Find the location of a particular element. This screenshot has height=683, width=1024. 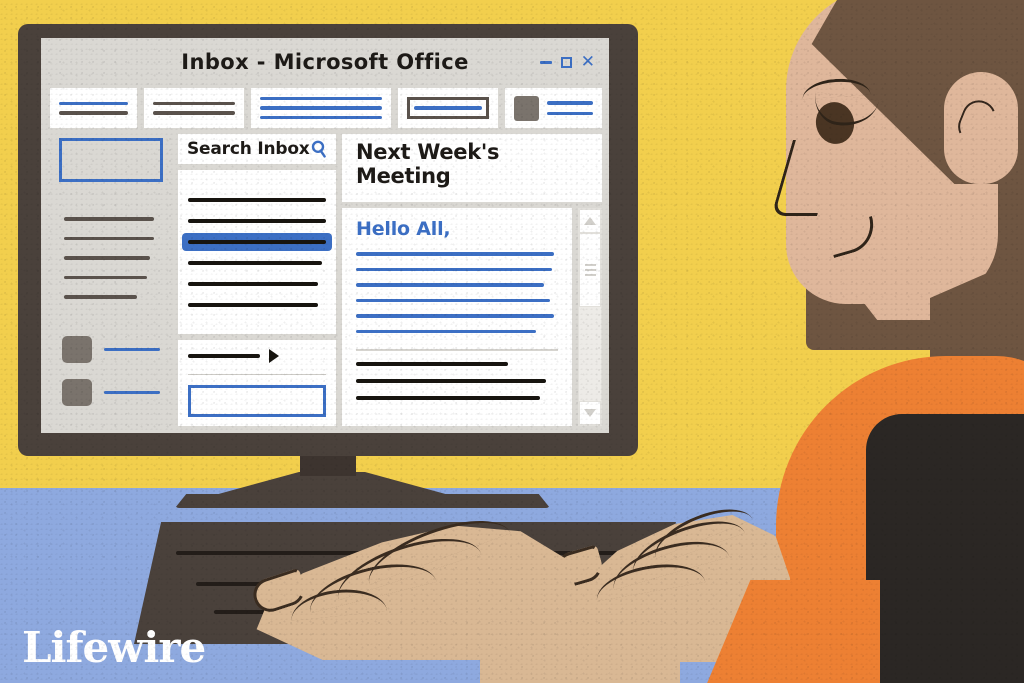

message-list-pane: Search Inbox is located at coordinates (257, 280).